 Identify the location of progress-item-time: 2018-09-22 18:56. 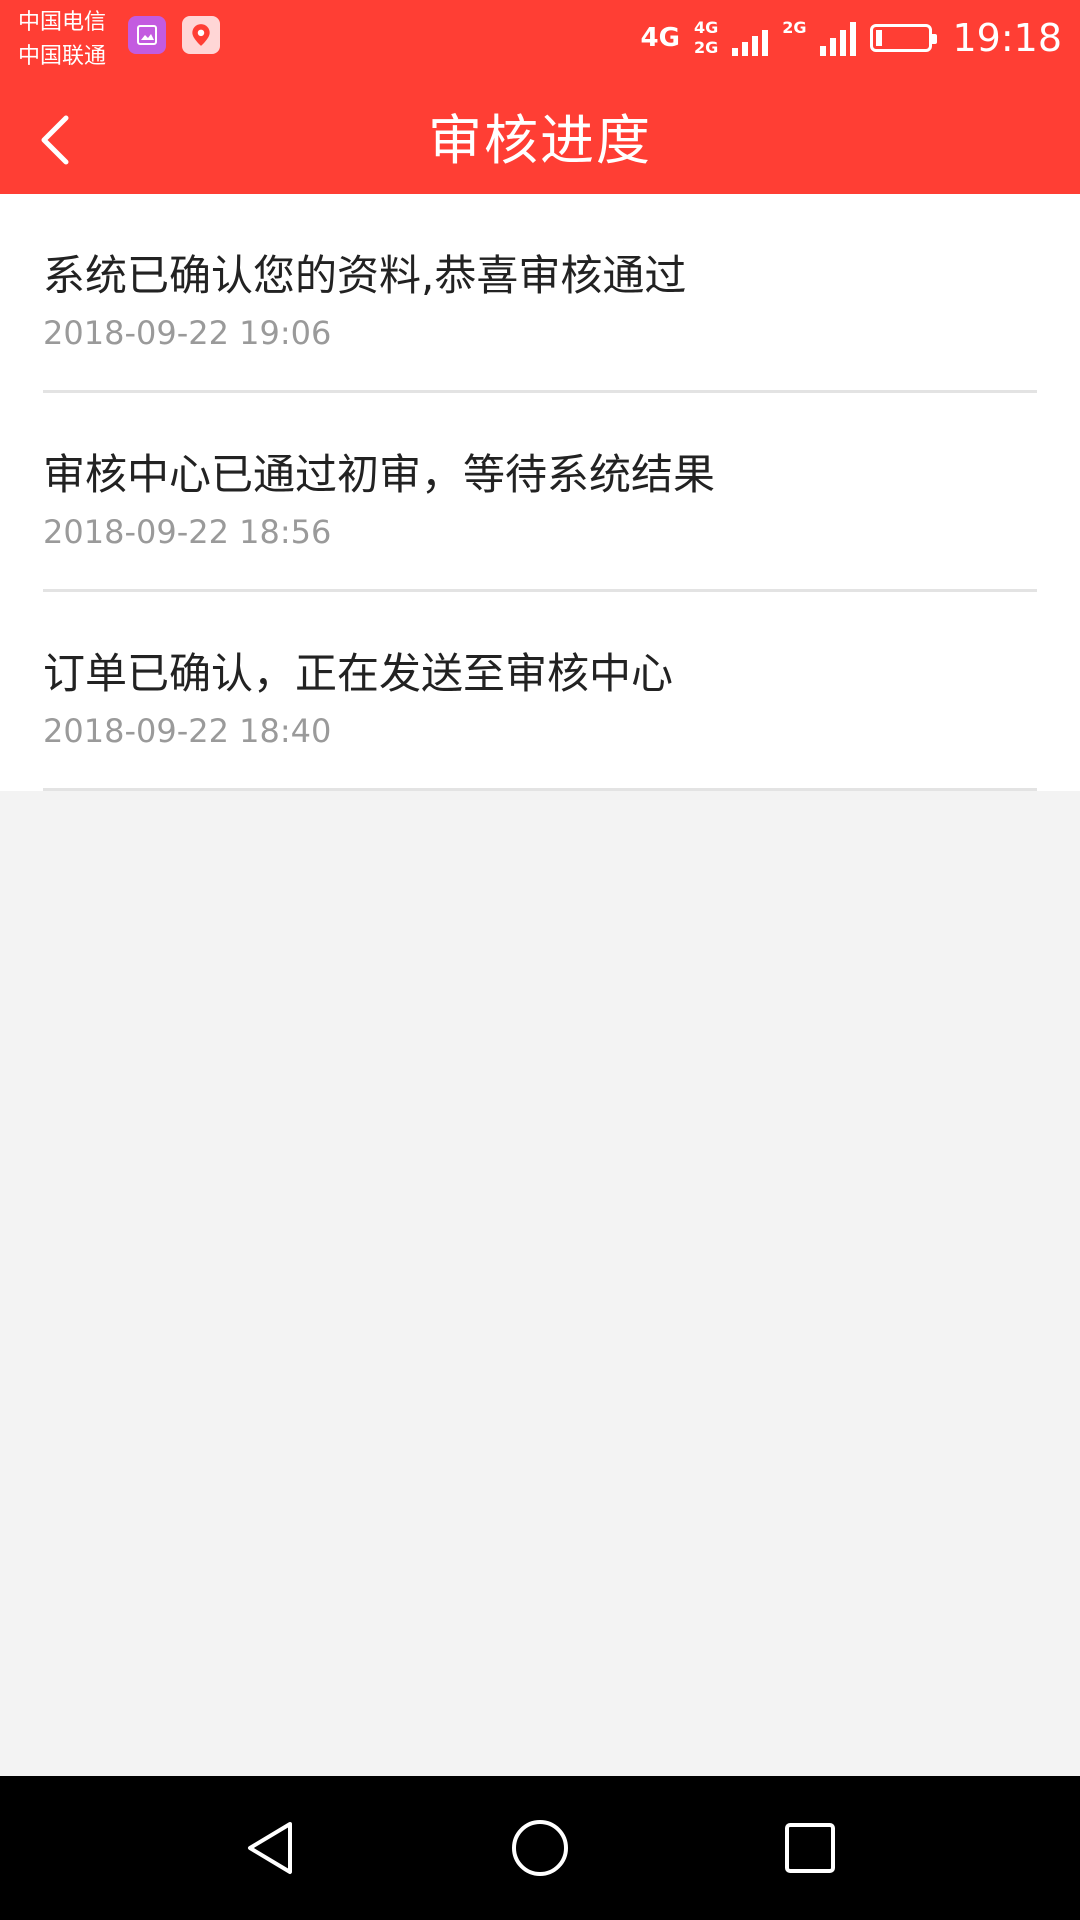
(187, 532).